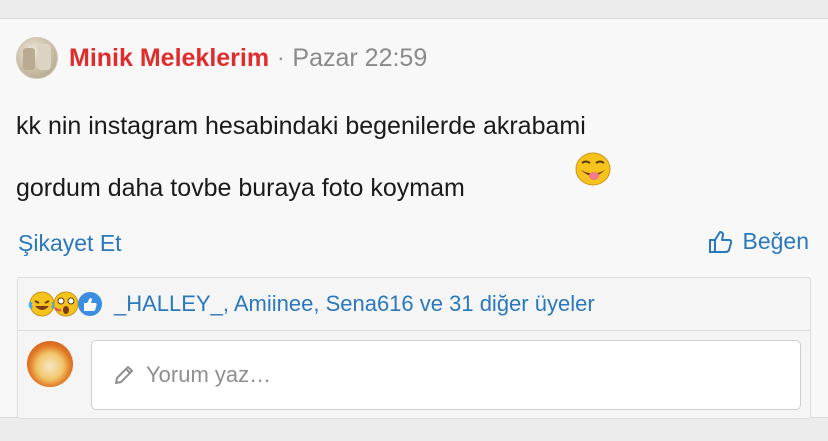  Describe the element at coordinates (721, 241) in the screenshot. I see `thumbs-up-outline-icon` at that location.